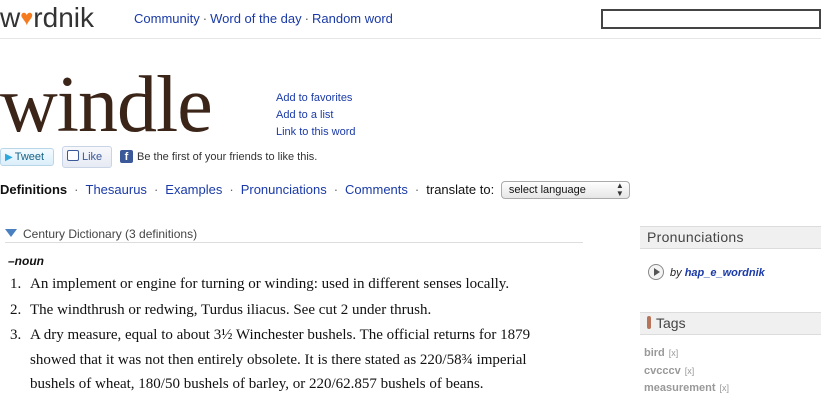  I want to click on tag-pin-icon, so click(649, 322).